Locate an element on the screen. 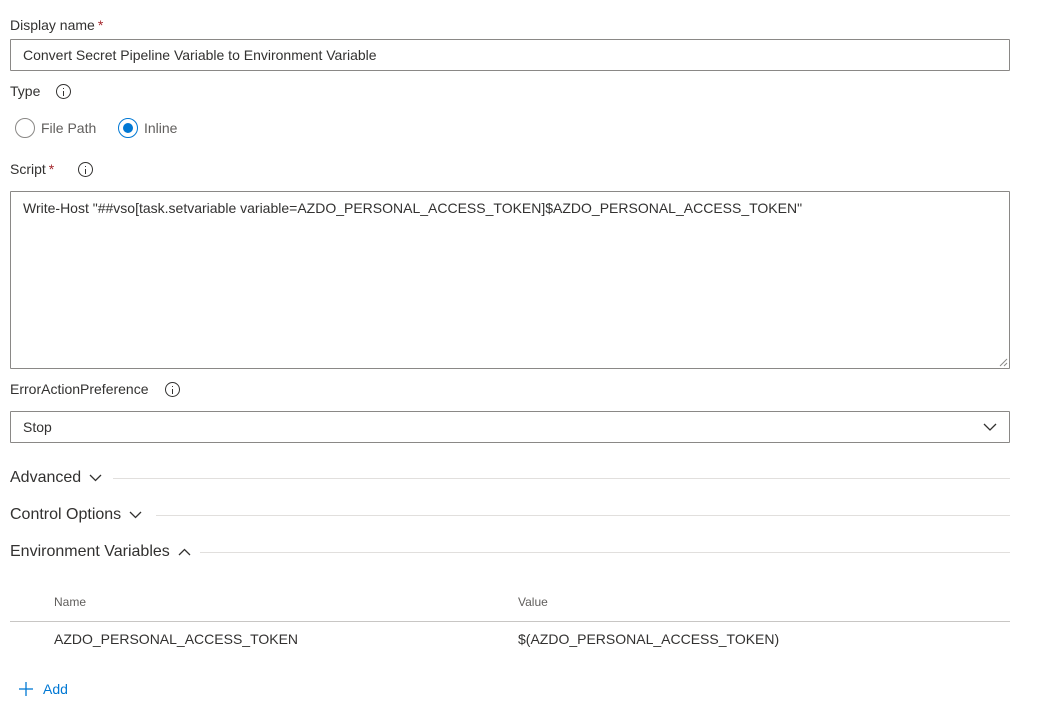  chevron-up-icon is located at coordinates (184, 552).